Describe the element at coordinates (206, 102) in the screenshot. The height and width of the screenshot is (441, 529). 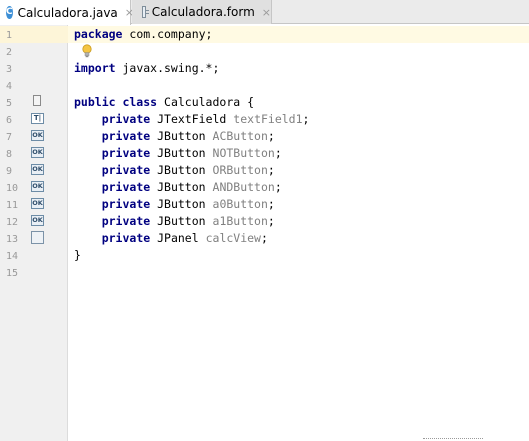
I see `code-text: Calculadora {` at that location.